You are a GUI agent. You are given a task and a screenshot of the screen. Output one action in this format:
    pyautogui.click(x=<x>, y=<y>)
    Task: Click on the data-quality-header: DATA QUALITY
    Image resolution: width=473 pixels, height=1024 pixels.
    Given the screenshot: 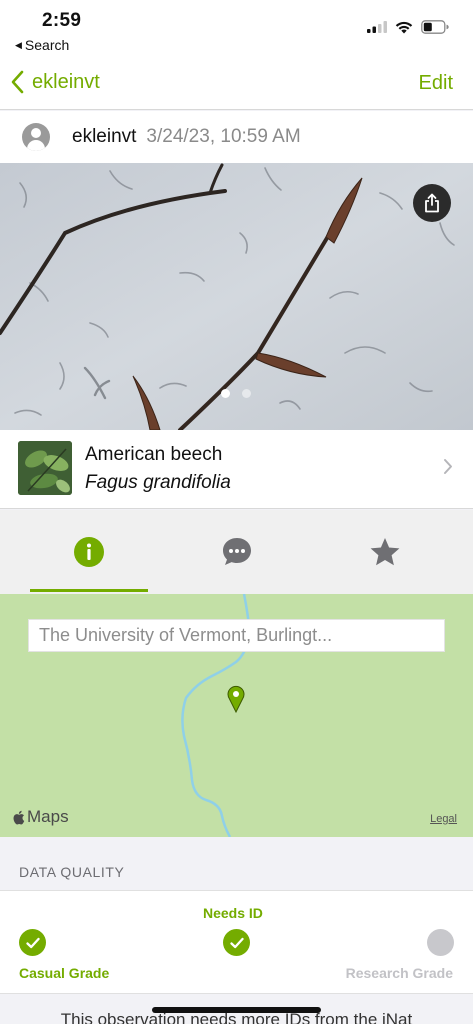 What is the action you would take?
    pyautogui.click(x=236, y=863)
    